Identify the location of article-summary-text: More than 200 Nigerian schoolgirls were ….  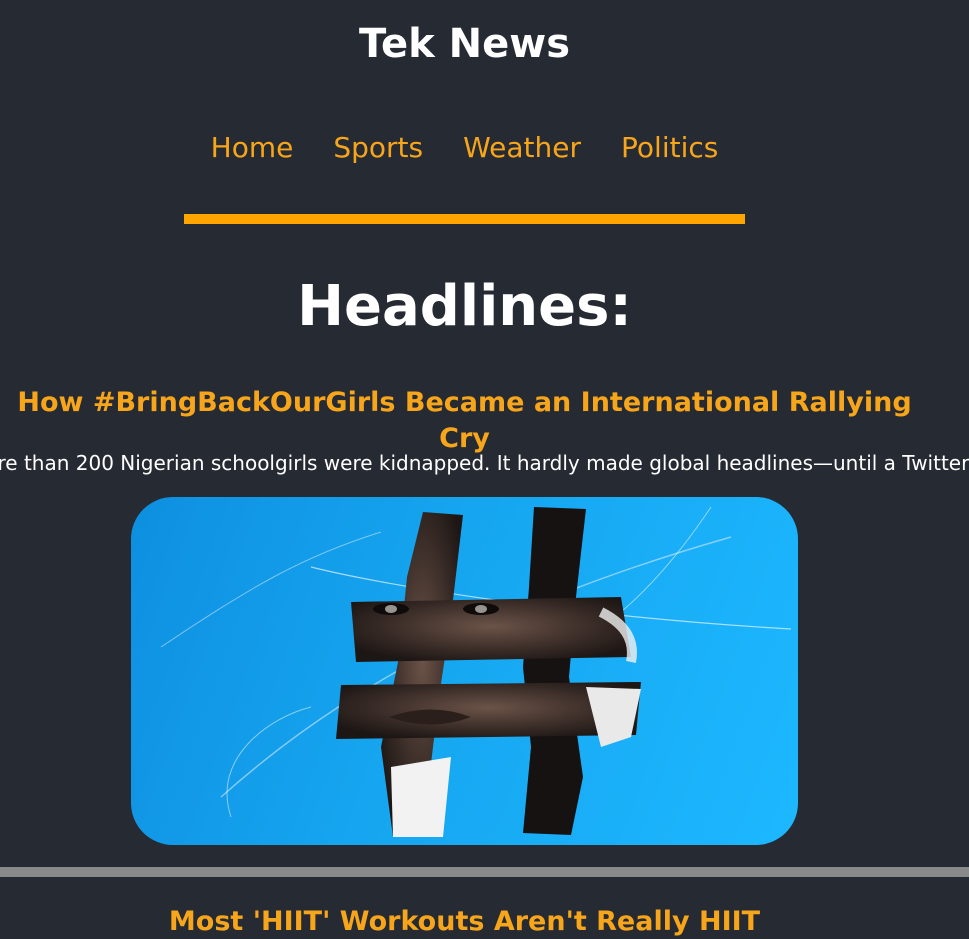
(484, 463).